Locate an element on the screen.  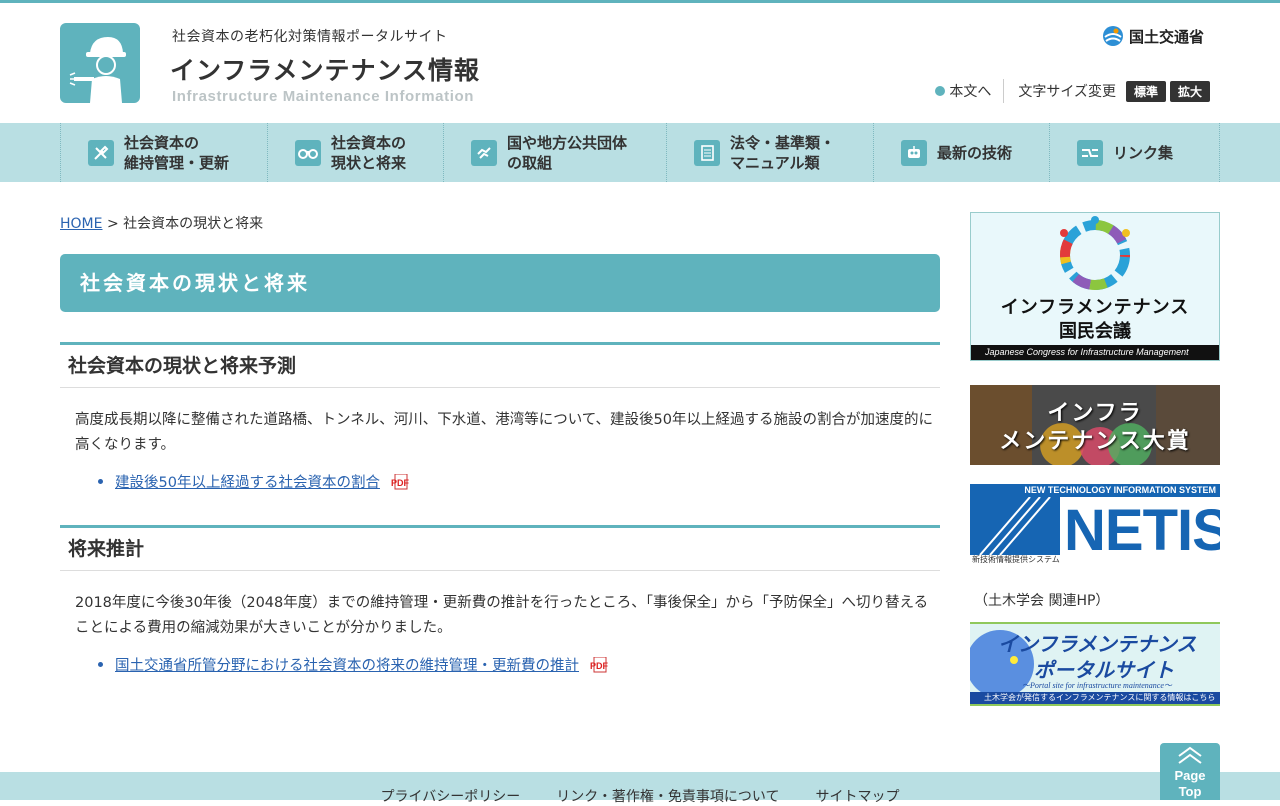
document-icon is located at coordinates (707, 152).